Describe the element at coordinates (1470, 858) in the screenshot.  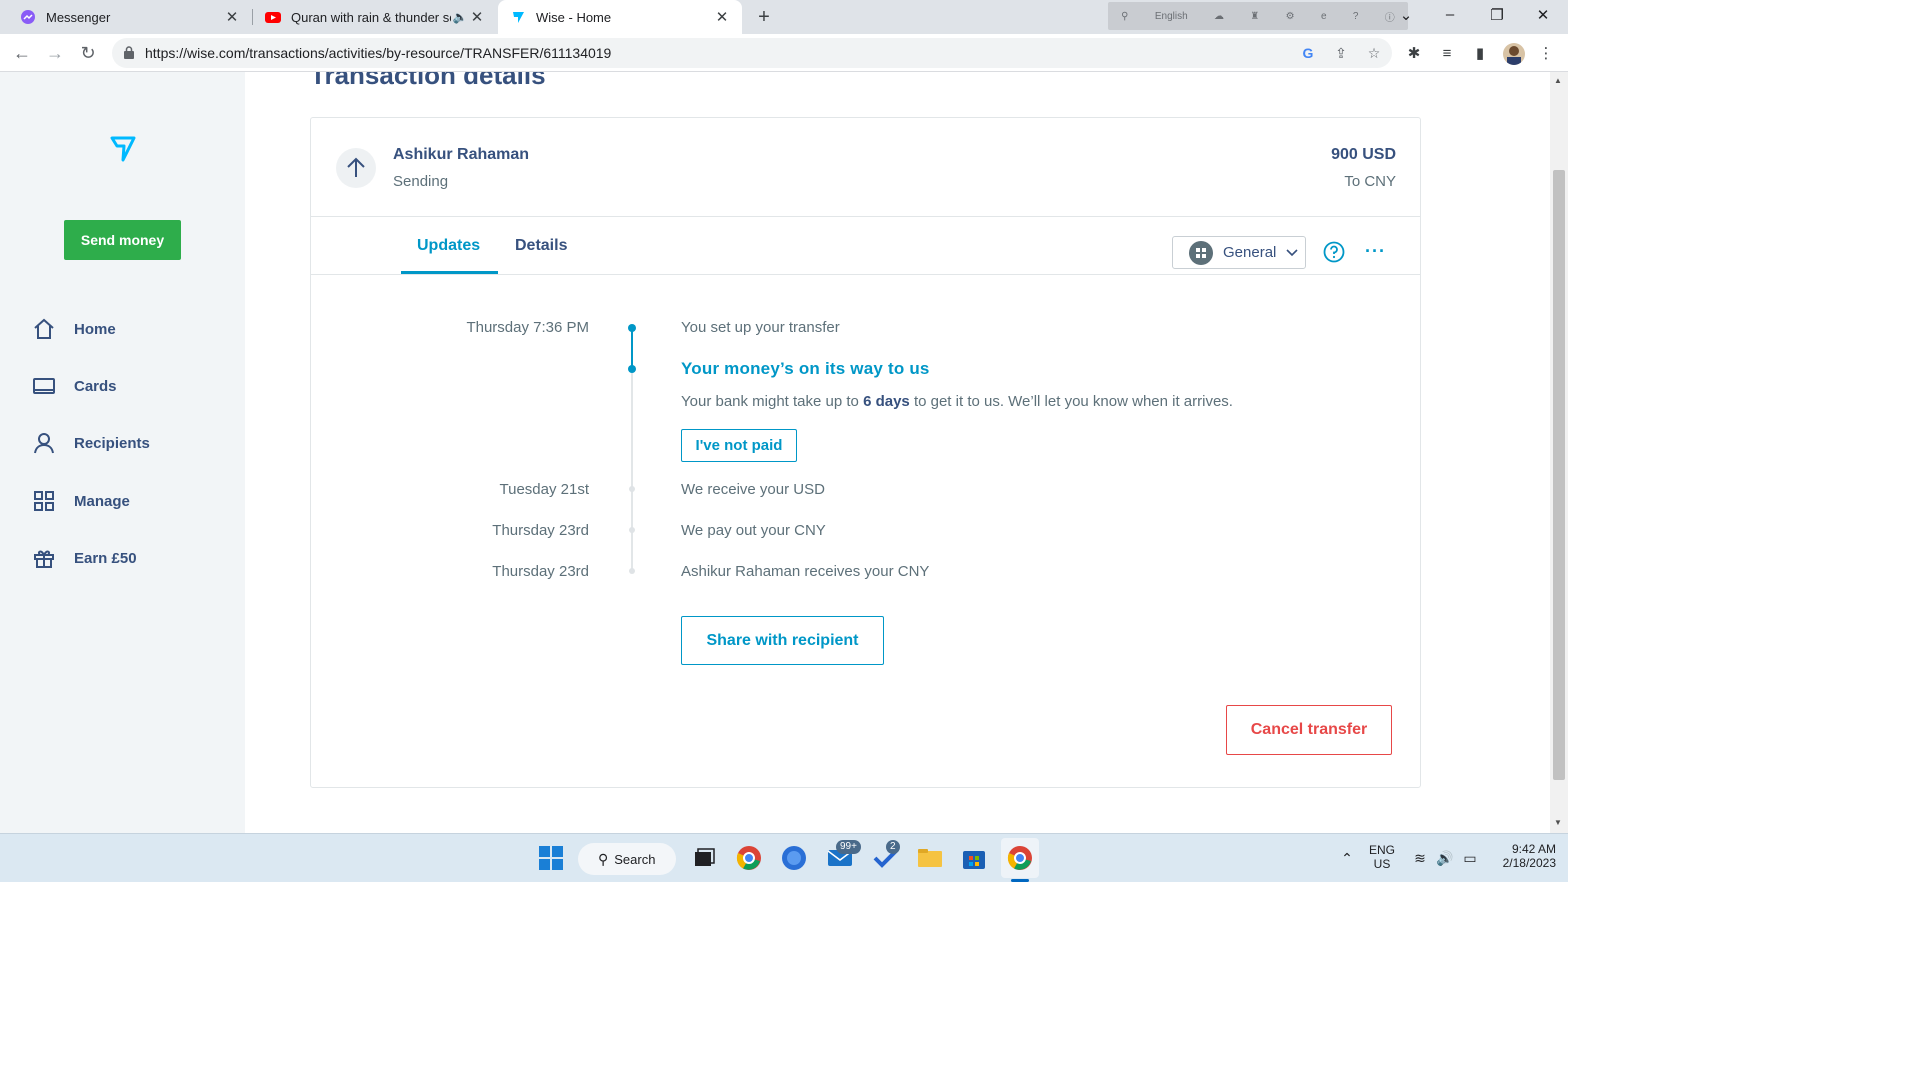
I see `battery-icon: ▭` at that location.